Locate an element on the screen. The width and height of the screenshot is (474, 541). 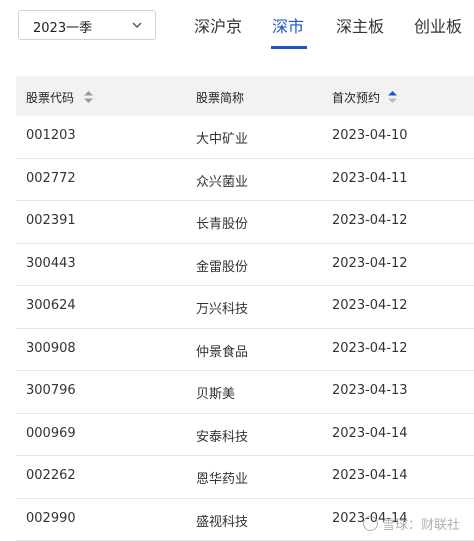
stock-code: 300908 is located at coordinates (51, 348).